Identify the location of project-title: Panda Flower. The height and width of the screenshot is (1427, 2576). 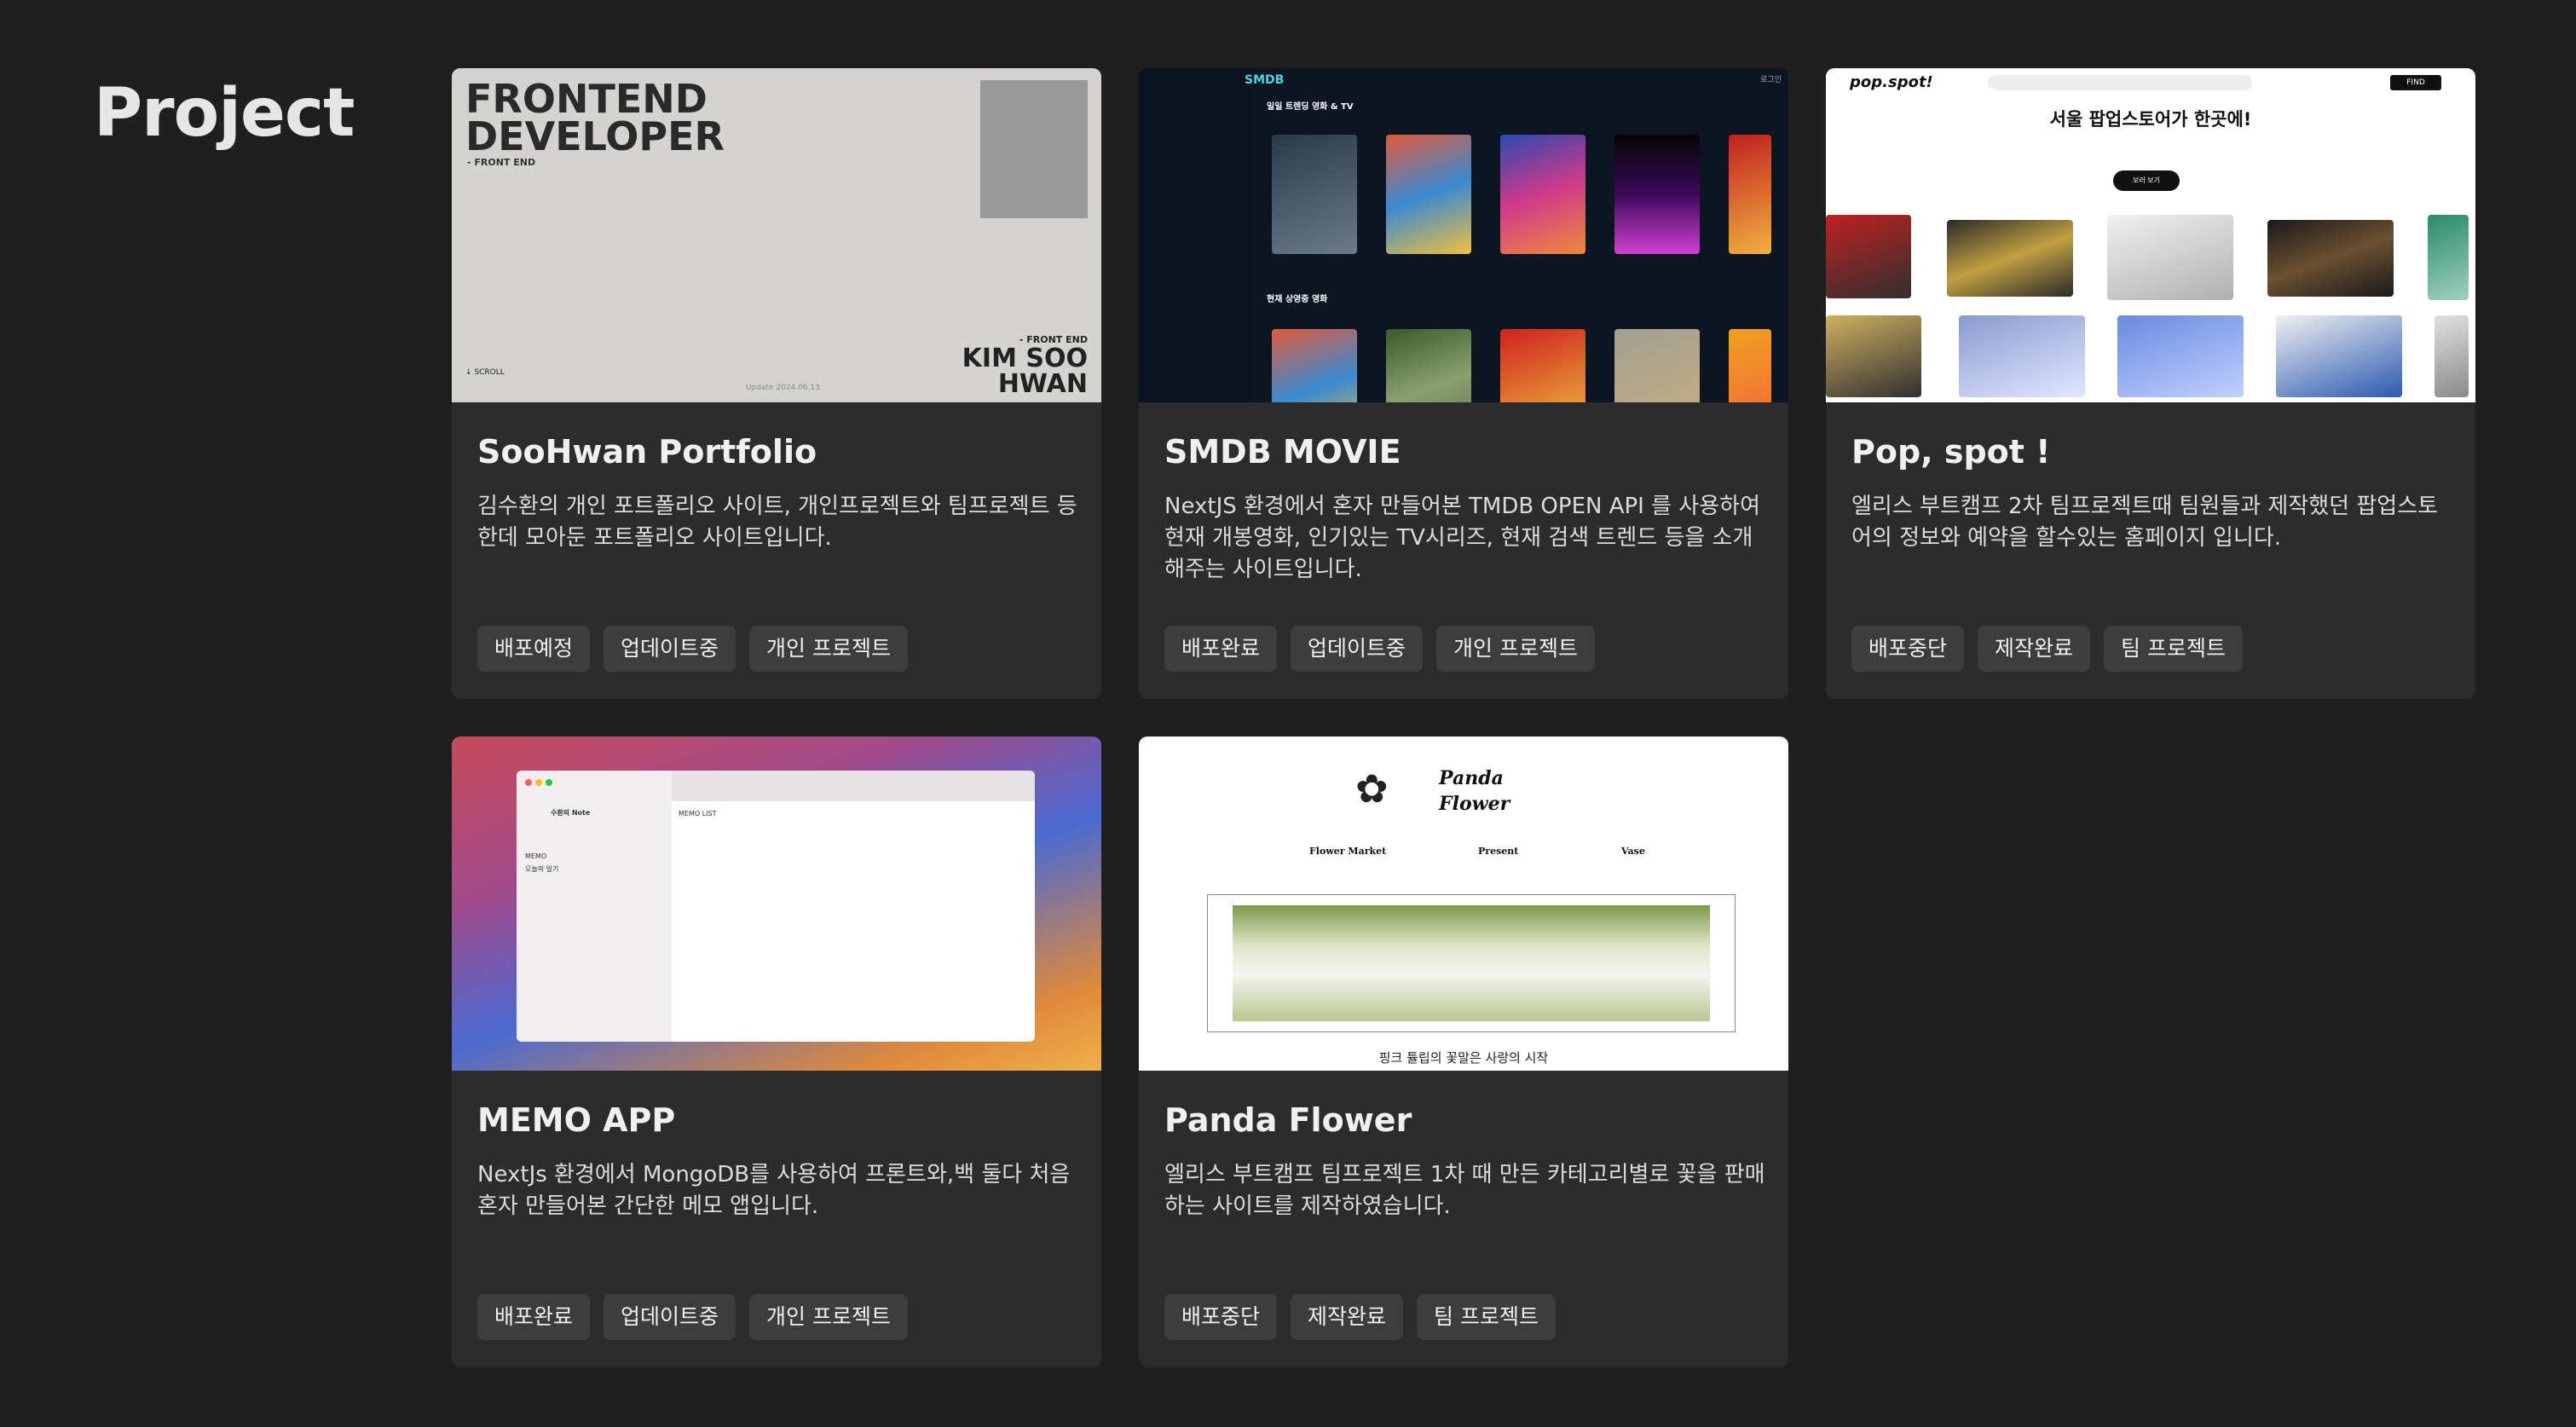
(1288, 1120).